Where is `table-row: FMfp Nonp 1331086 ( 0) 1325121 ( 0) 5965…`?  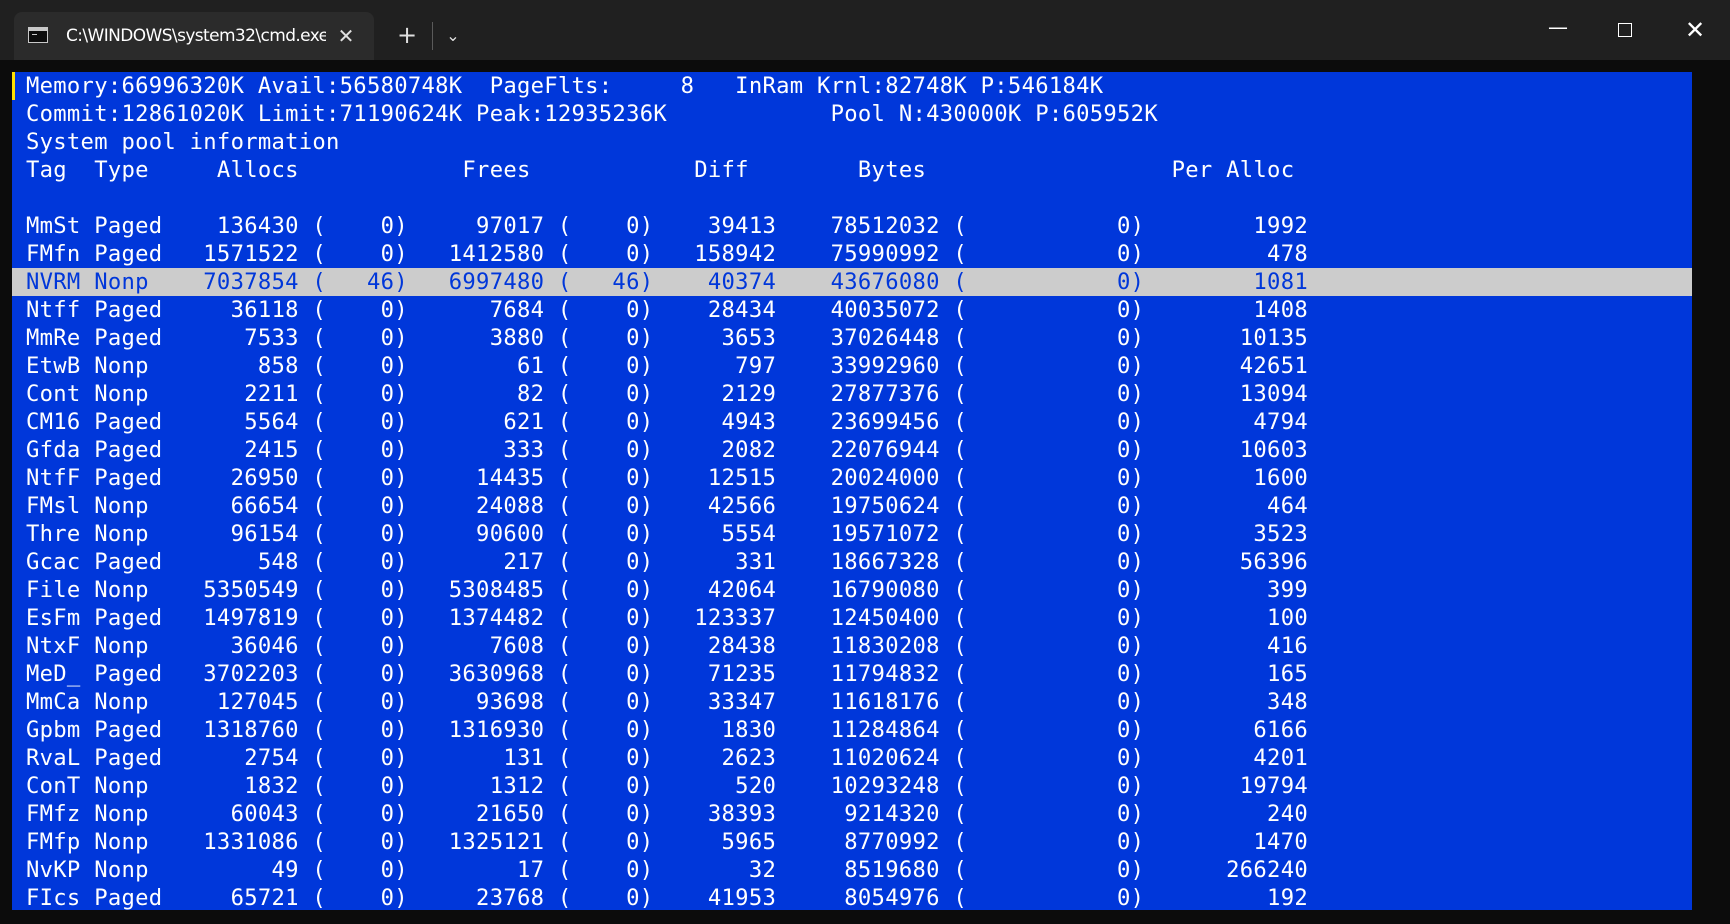
table-row: FMfp Nonp 1331086 ( 0) 1325121 ( 0) 5965… is located at coordinates (852, 842).